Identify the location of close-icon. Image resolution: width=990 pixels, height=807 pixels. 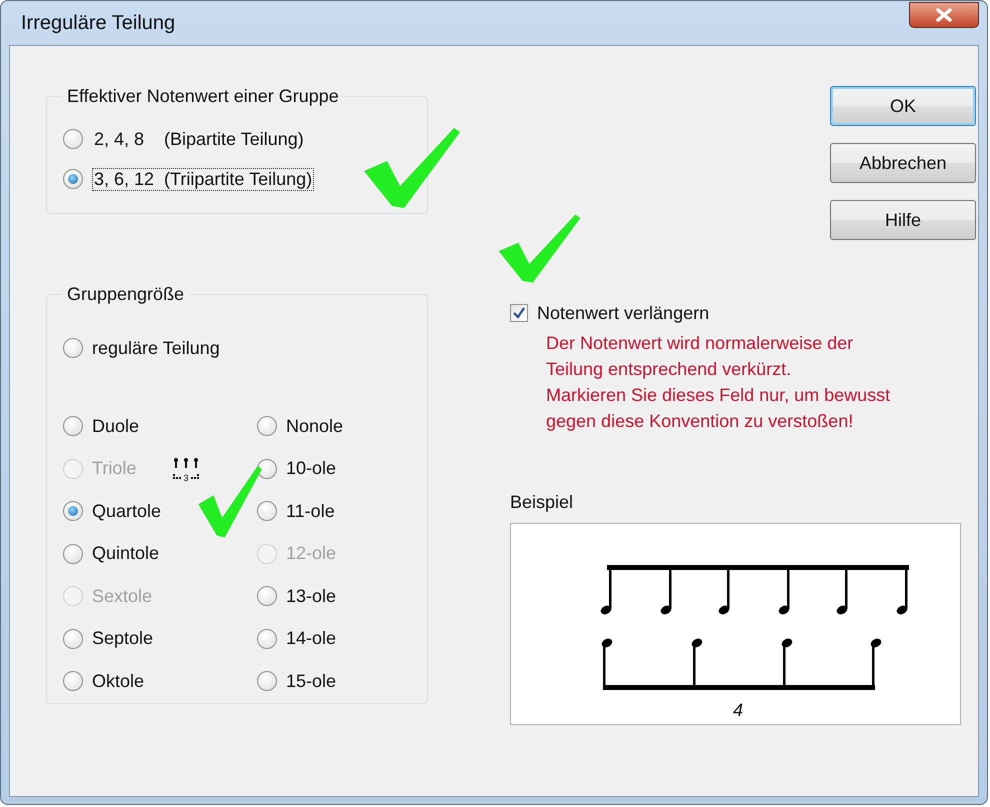
(944, 15).